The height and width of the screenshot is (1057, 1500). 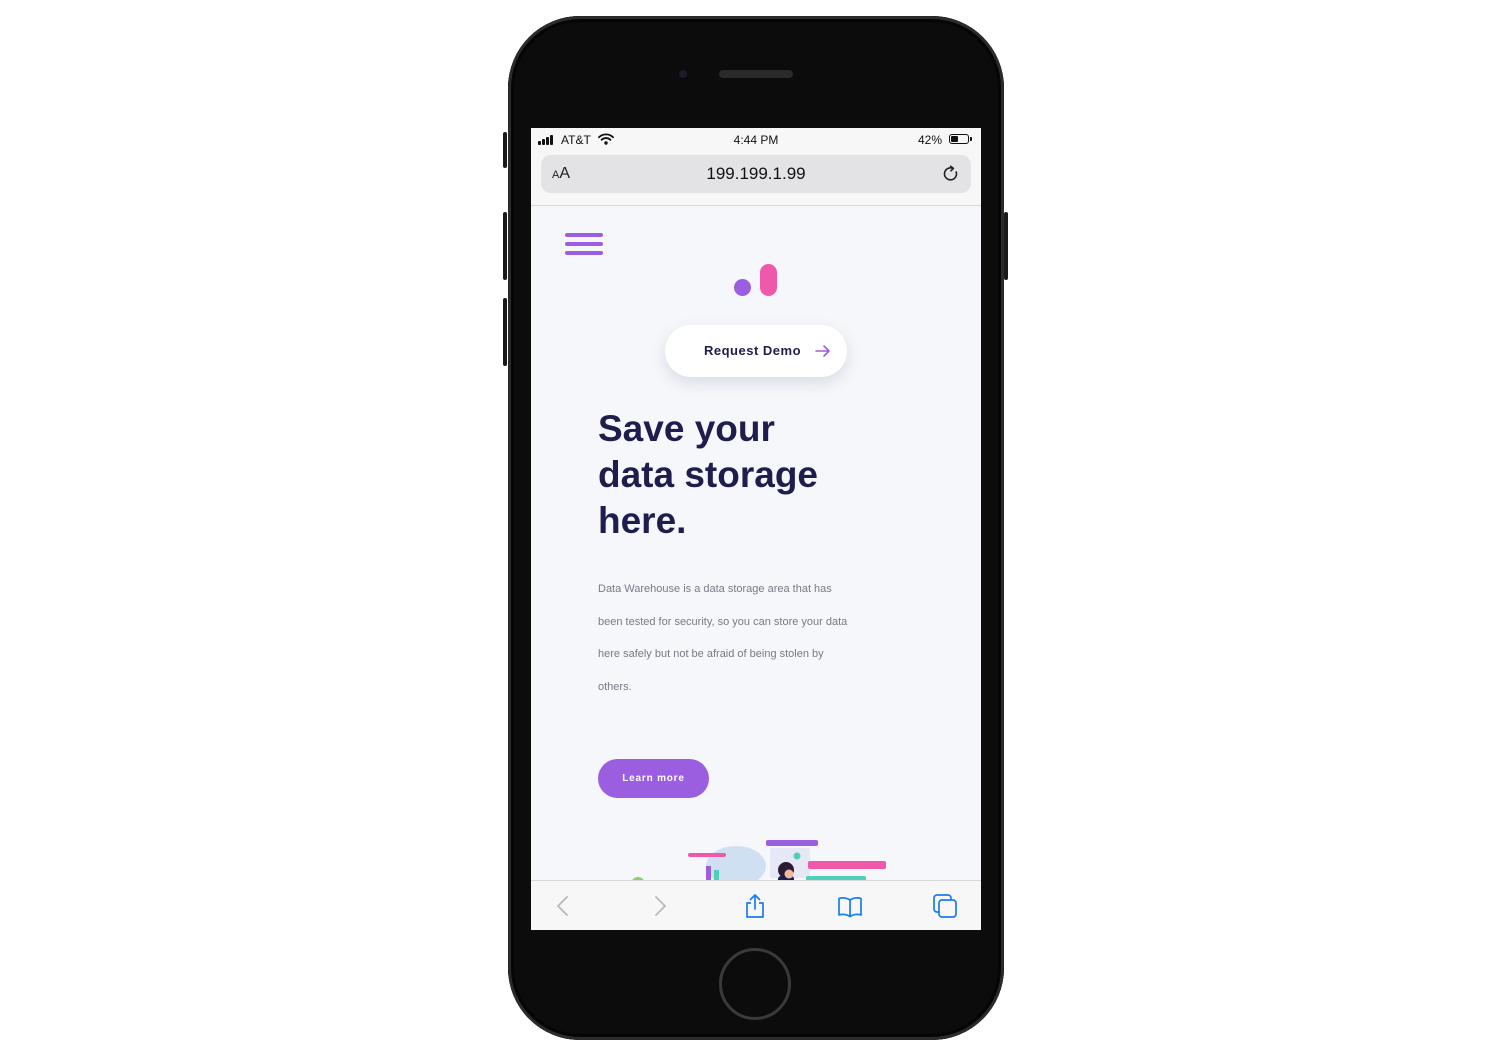 I want to click on hero-title-line: data storage, so click(x=708, y=474).